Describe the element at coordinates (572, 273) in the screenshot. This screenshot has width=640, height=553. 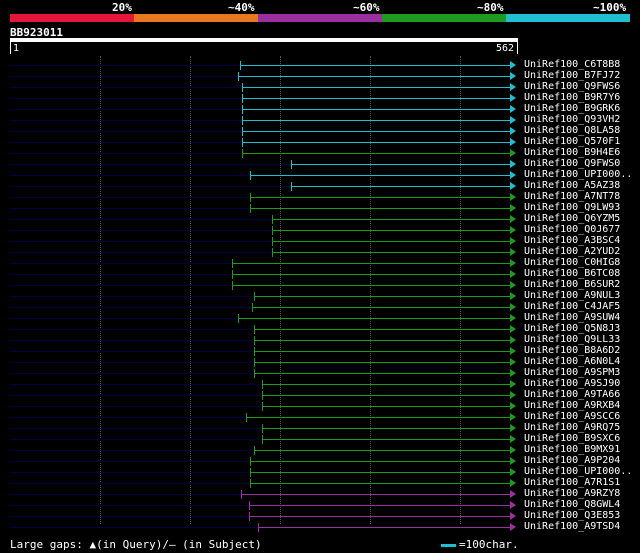
I see `hit-label-link: UniRef100_B6TC08` at that location.